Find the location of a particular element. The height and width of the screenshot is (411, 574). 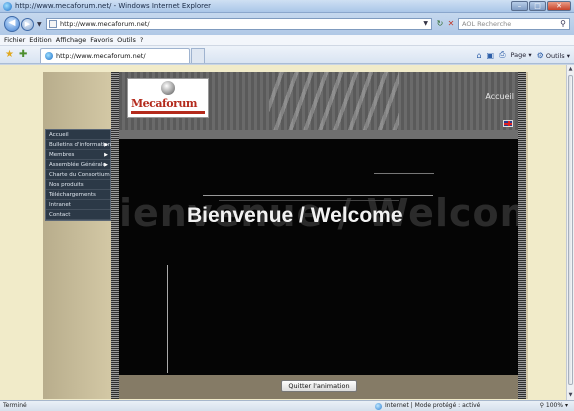

nav-item-label: Assemblée Générale is located at coordinates (77, 165).